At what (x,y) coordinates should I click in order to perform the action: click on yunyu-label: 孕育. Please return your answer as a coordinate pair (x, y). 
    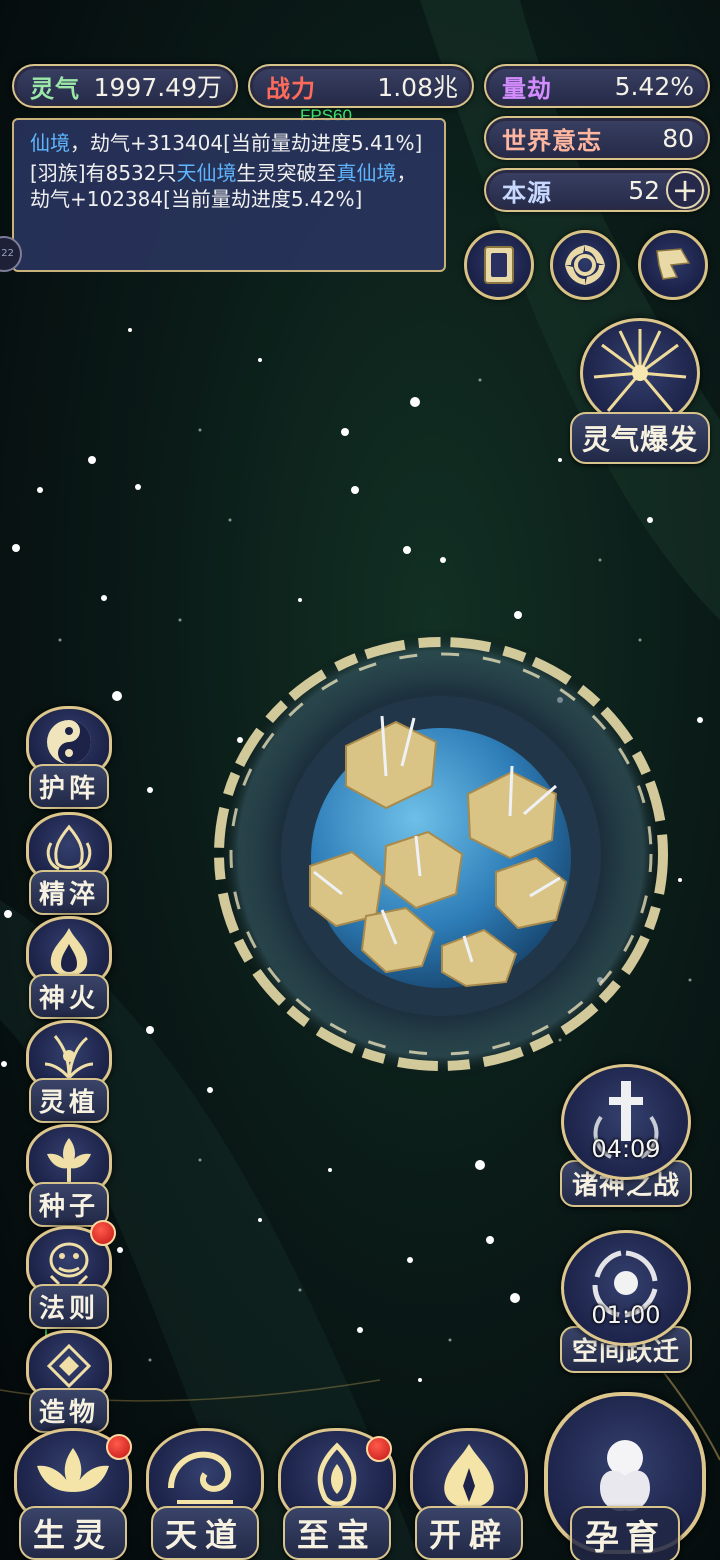
    Looking at the image, I should click on (625, 1533).